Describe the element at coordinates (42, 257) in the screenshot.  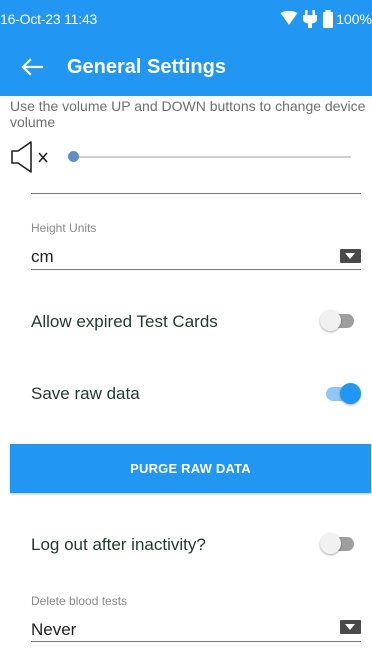
I see `height-units-value: cm` at that location.